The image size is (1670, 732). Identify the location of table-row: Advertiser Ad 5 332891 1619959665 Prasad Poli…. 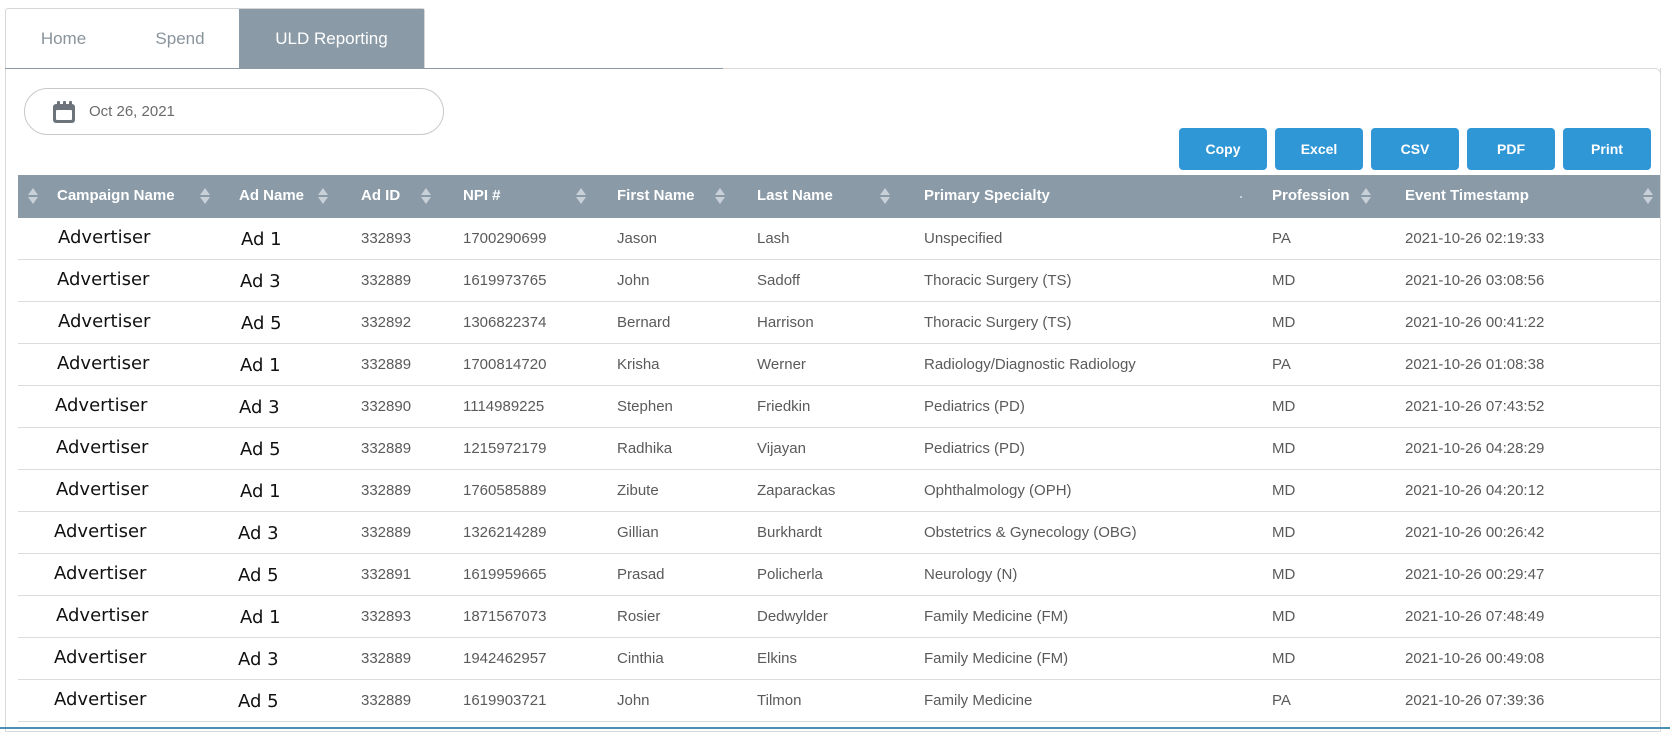
(839, 574).